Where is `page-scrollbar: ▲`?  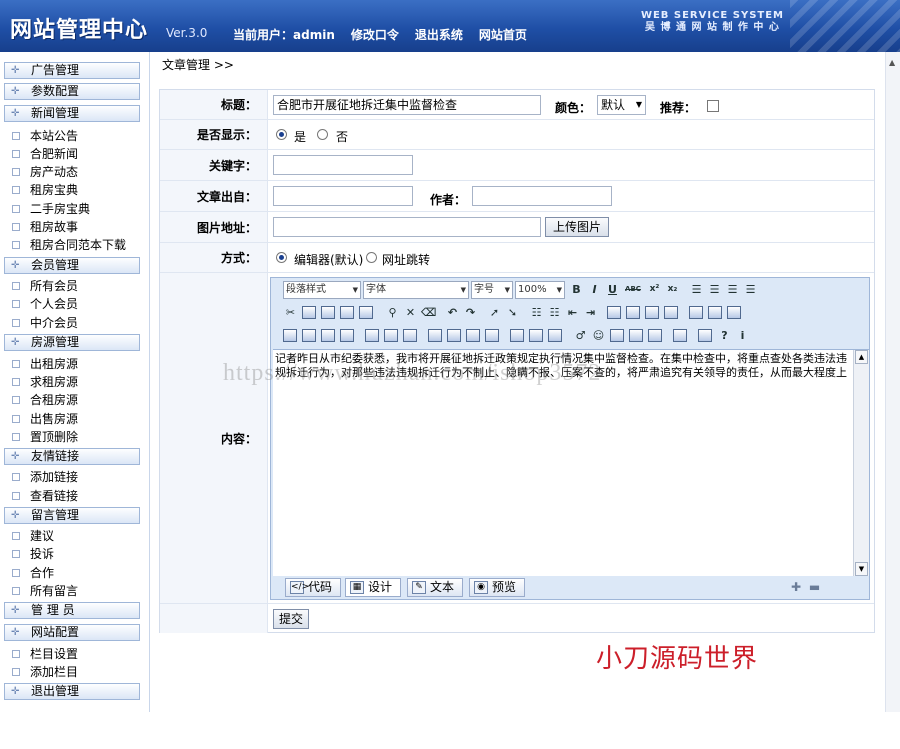
page-scrollbar: ▲ is located at coordinates (892, 382).